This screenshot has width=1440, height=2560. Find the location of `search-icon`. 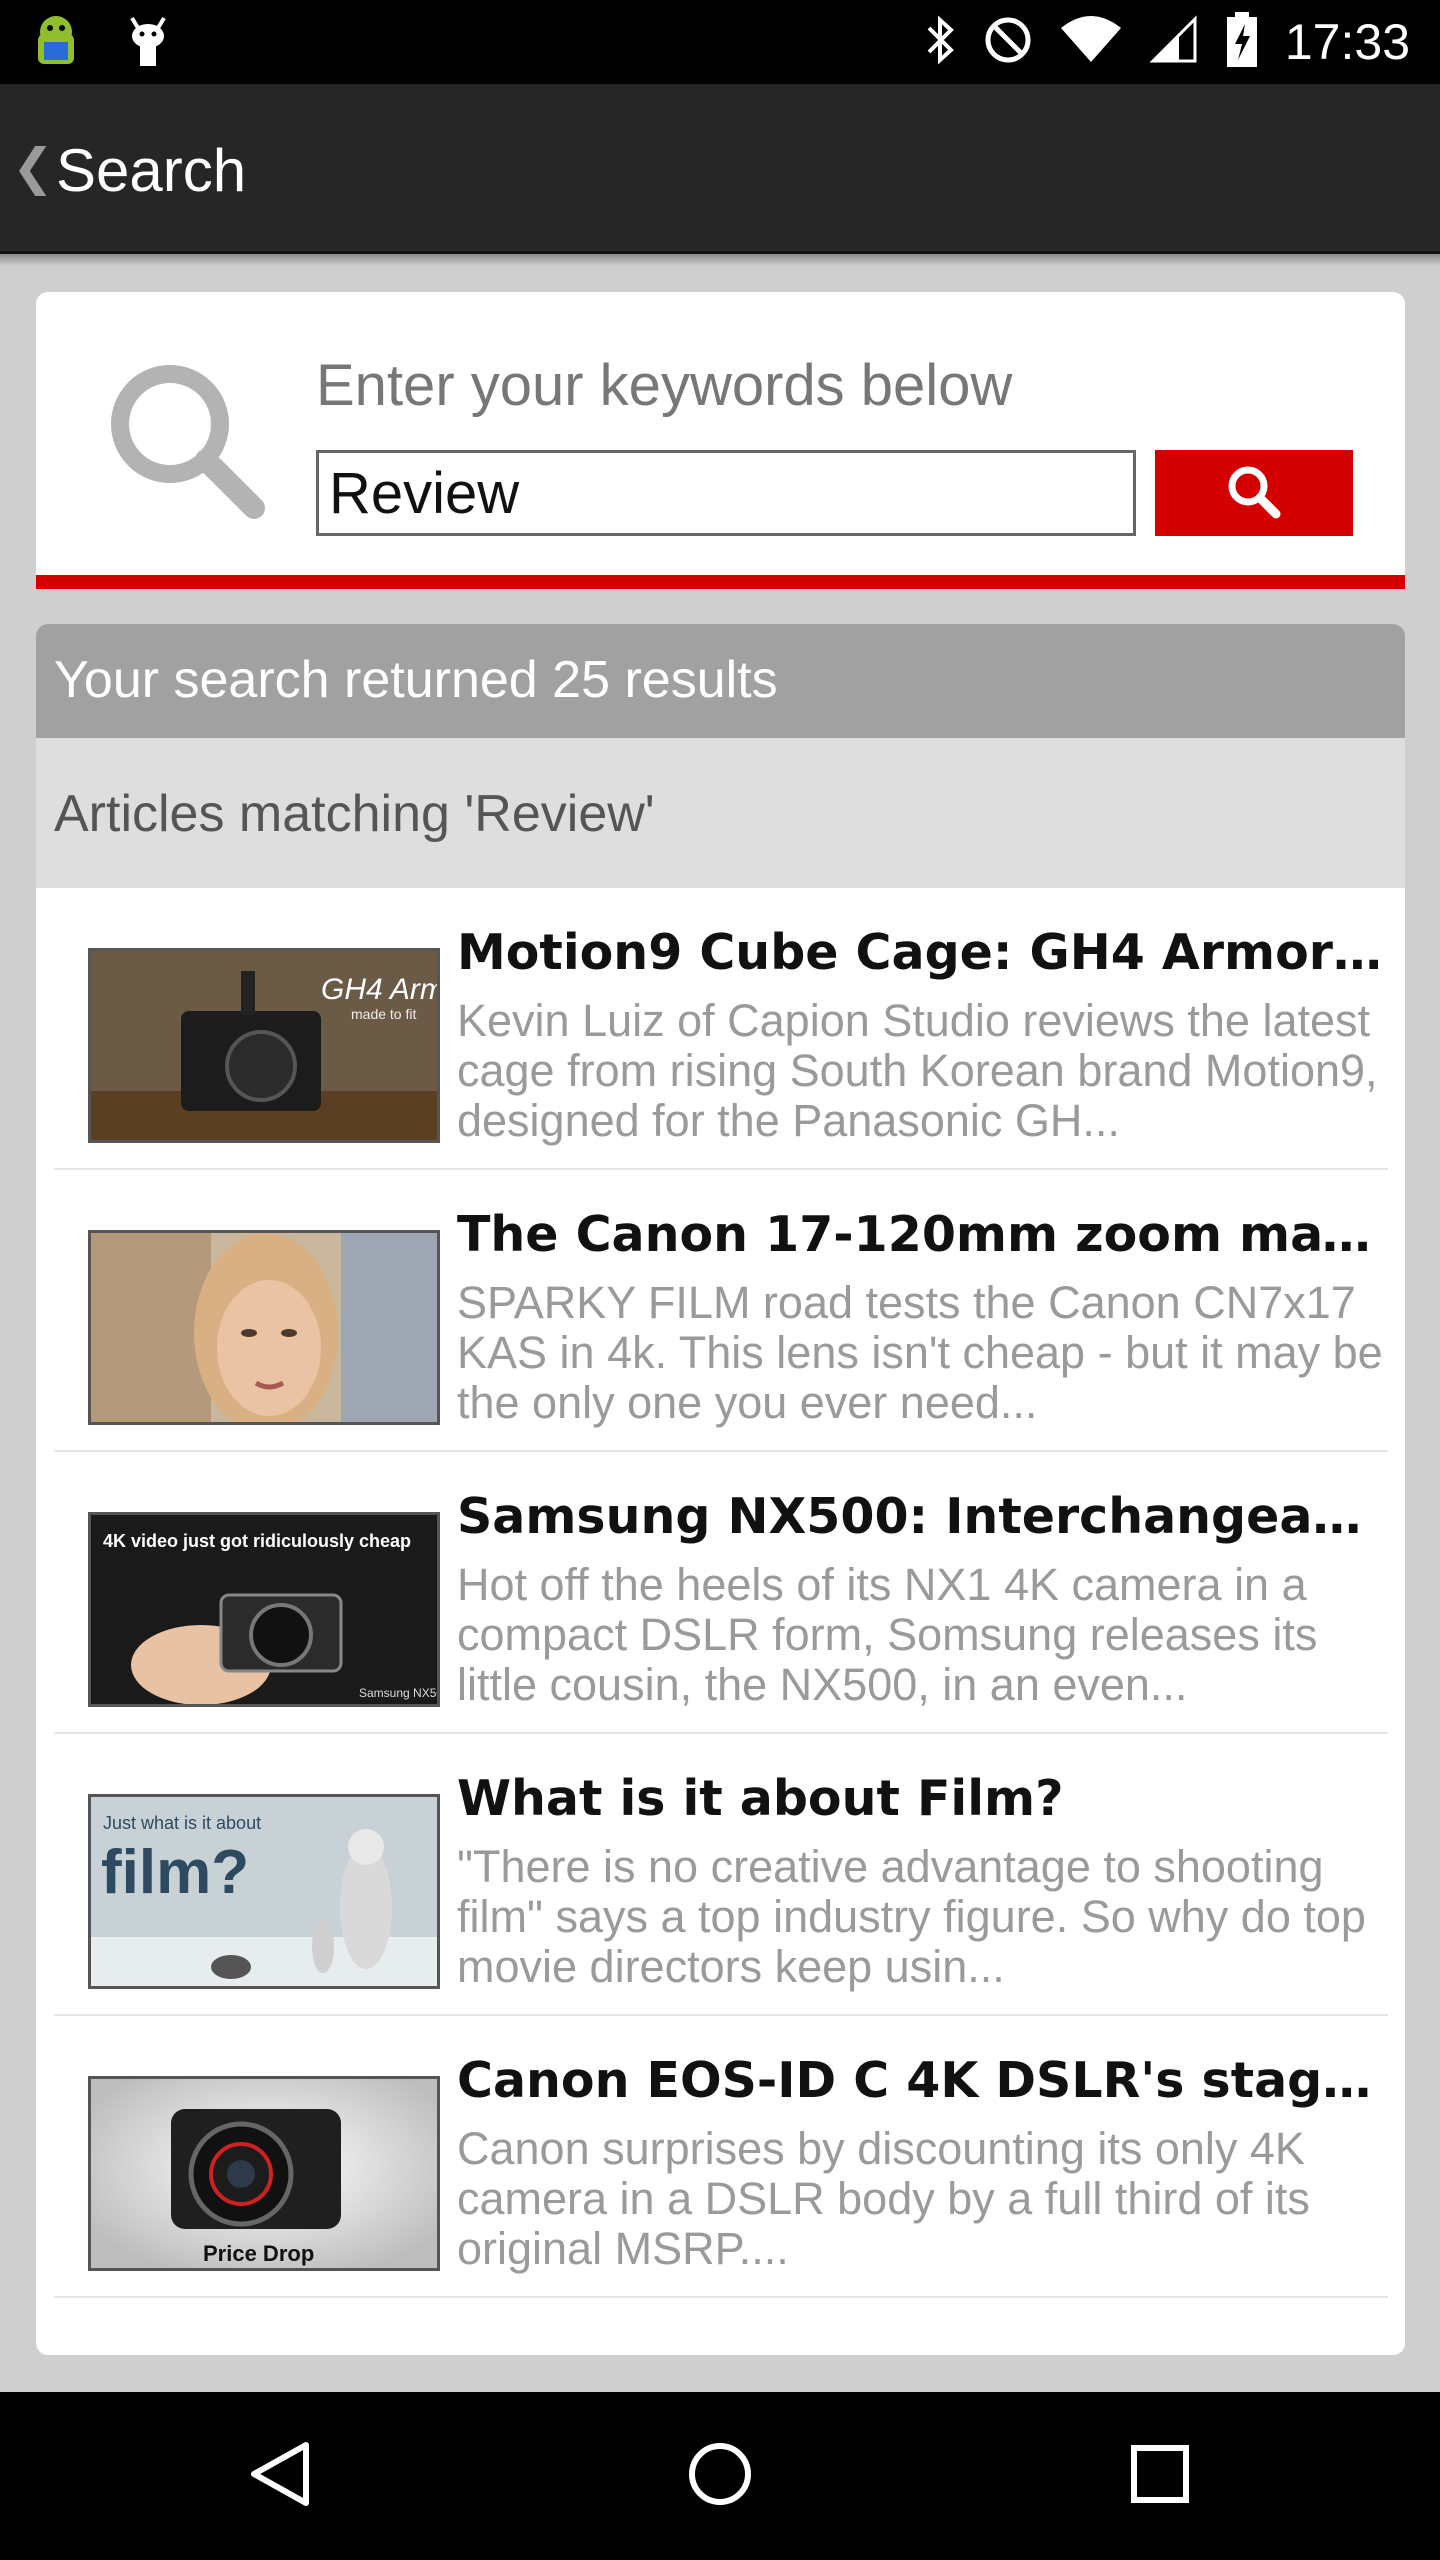

search-icon is located at coordinates (1254, 493).